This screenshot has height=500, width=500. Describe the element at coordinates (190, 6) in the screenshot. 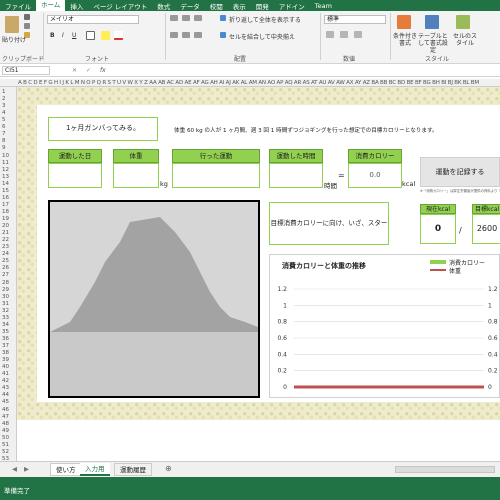

I see `tab-data: データ` at that location.